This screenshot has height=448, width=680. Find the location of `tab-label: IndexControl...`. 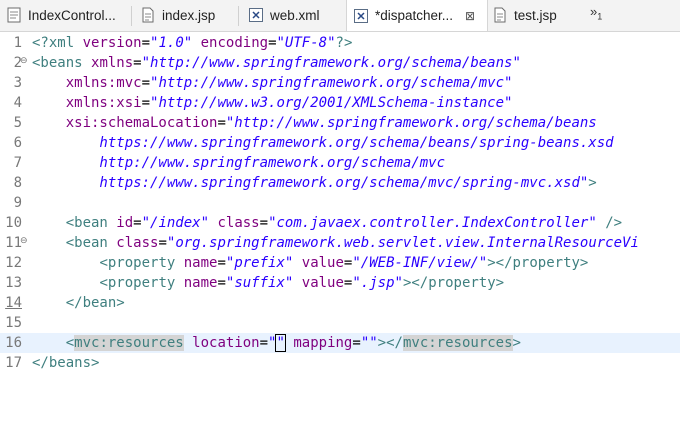

tab-label: IndexControl... is located at coordinates (72, 15).